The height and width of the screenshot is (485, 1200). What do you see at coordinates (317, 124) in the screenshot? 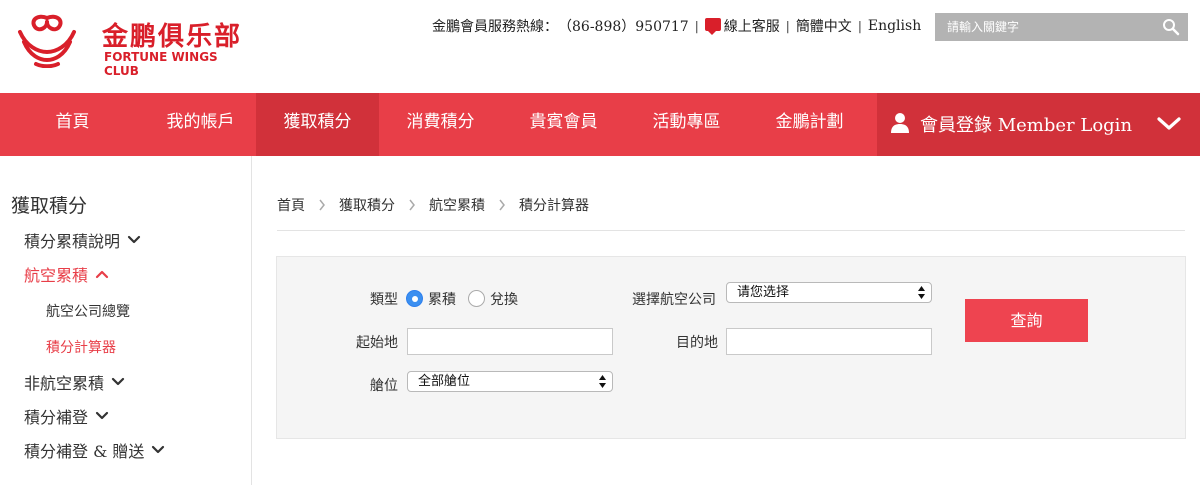
I see `nav-item-earn-points: 獲取積分` at bounding box center [317, 124].